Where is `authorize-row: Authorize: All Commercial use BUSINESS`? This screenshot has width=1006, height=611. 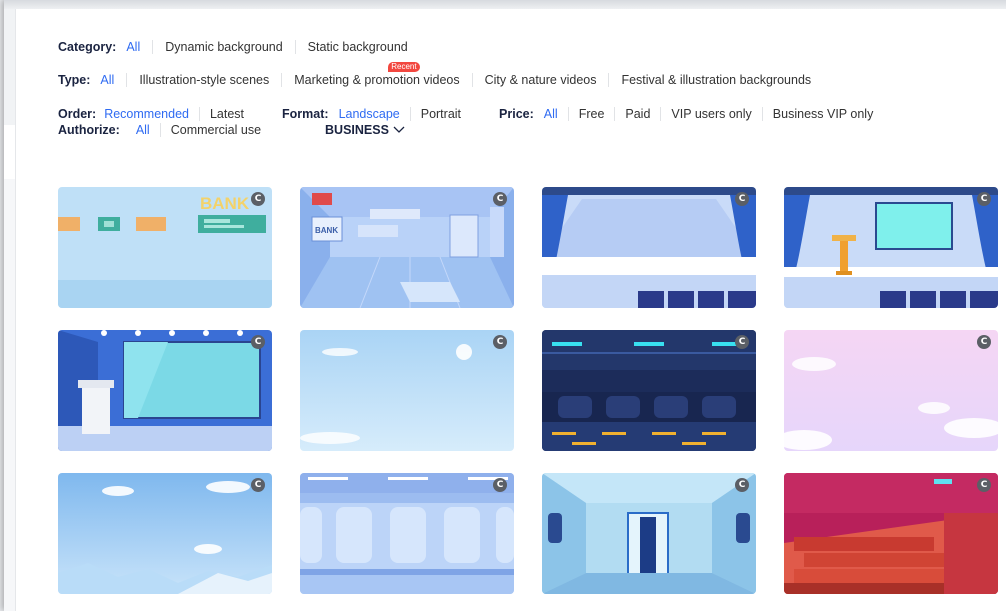
authorize-row: Authorize: All Commercial use BUSINESS is located at coordinates (231, 130).